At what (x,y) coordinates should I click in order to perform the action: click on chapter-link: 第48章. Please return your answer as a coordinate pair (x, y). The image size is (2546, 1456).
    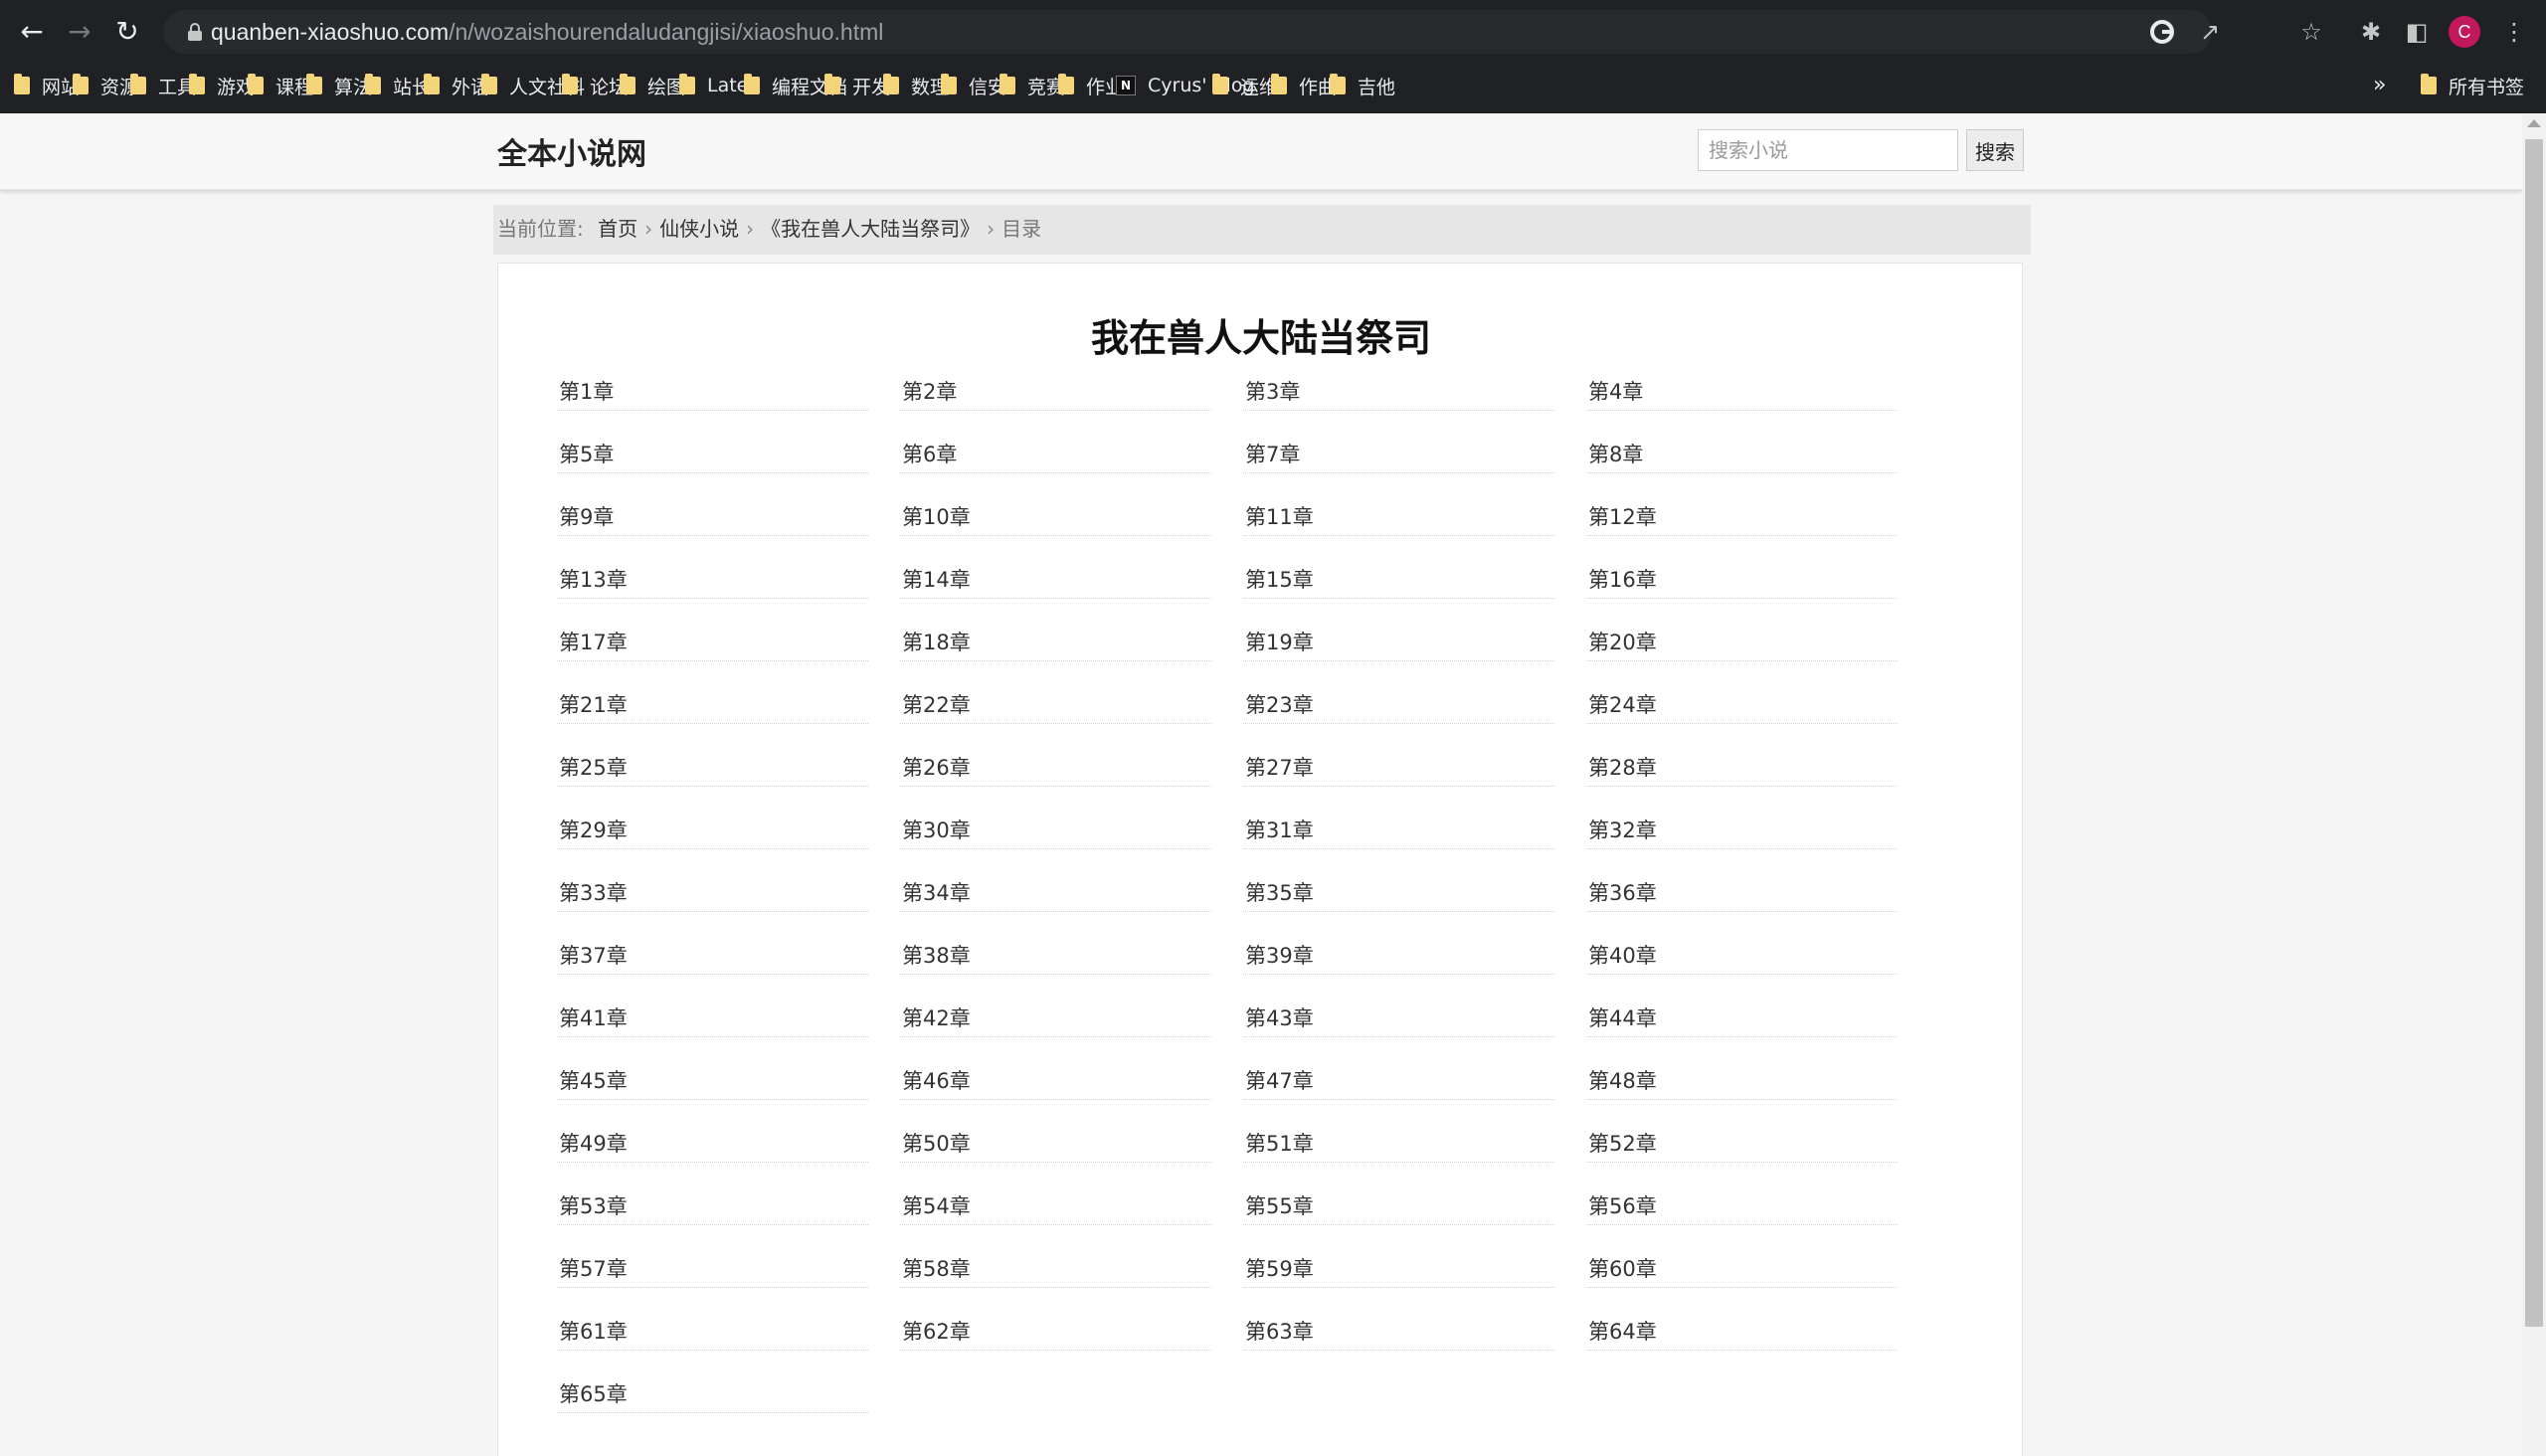
    Looking at the image, I should click on (1742, 1082).